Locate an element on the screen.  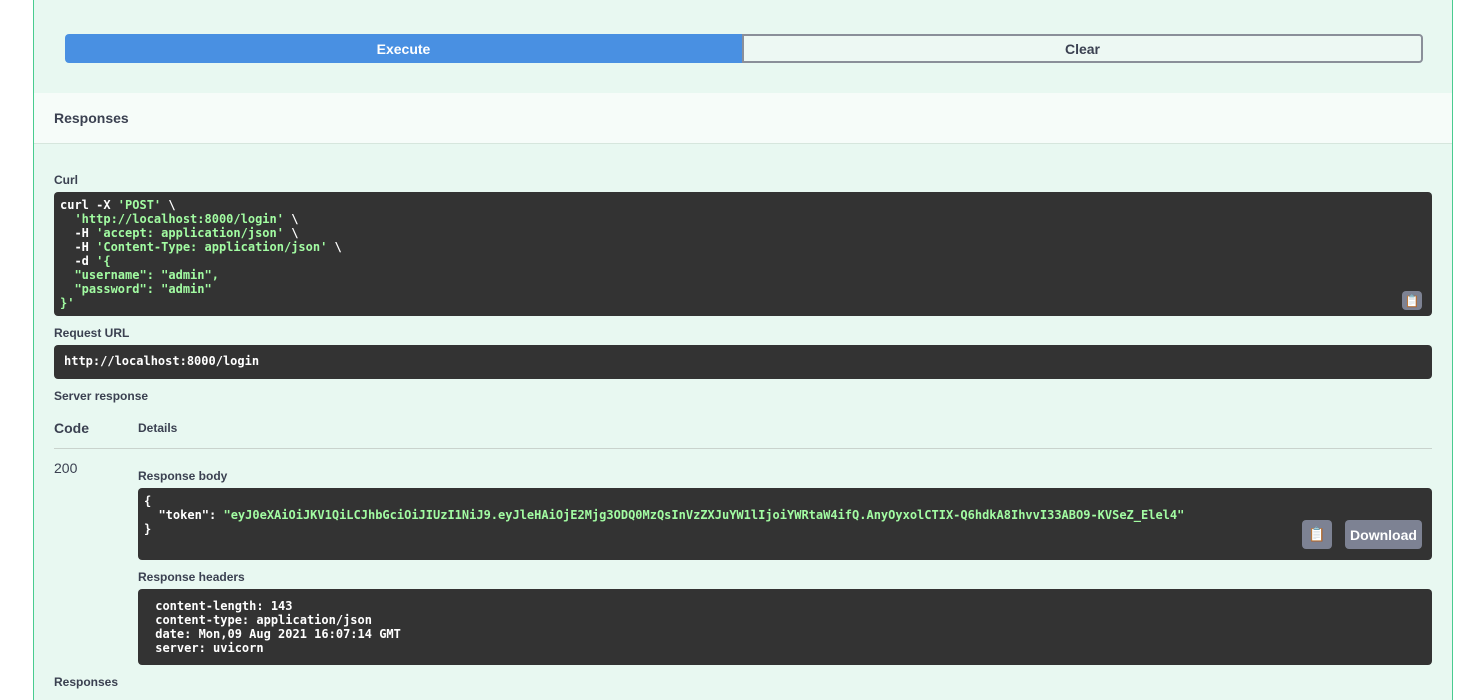
request-url-value: http://localhost:8000/login is located at coordinates (743, 362).